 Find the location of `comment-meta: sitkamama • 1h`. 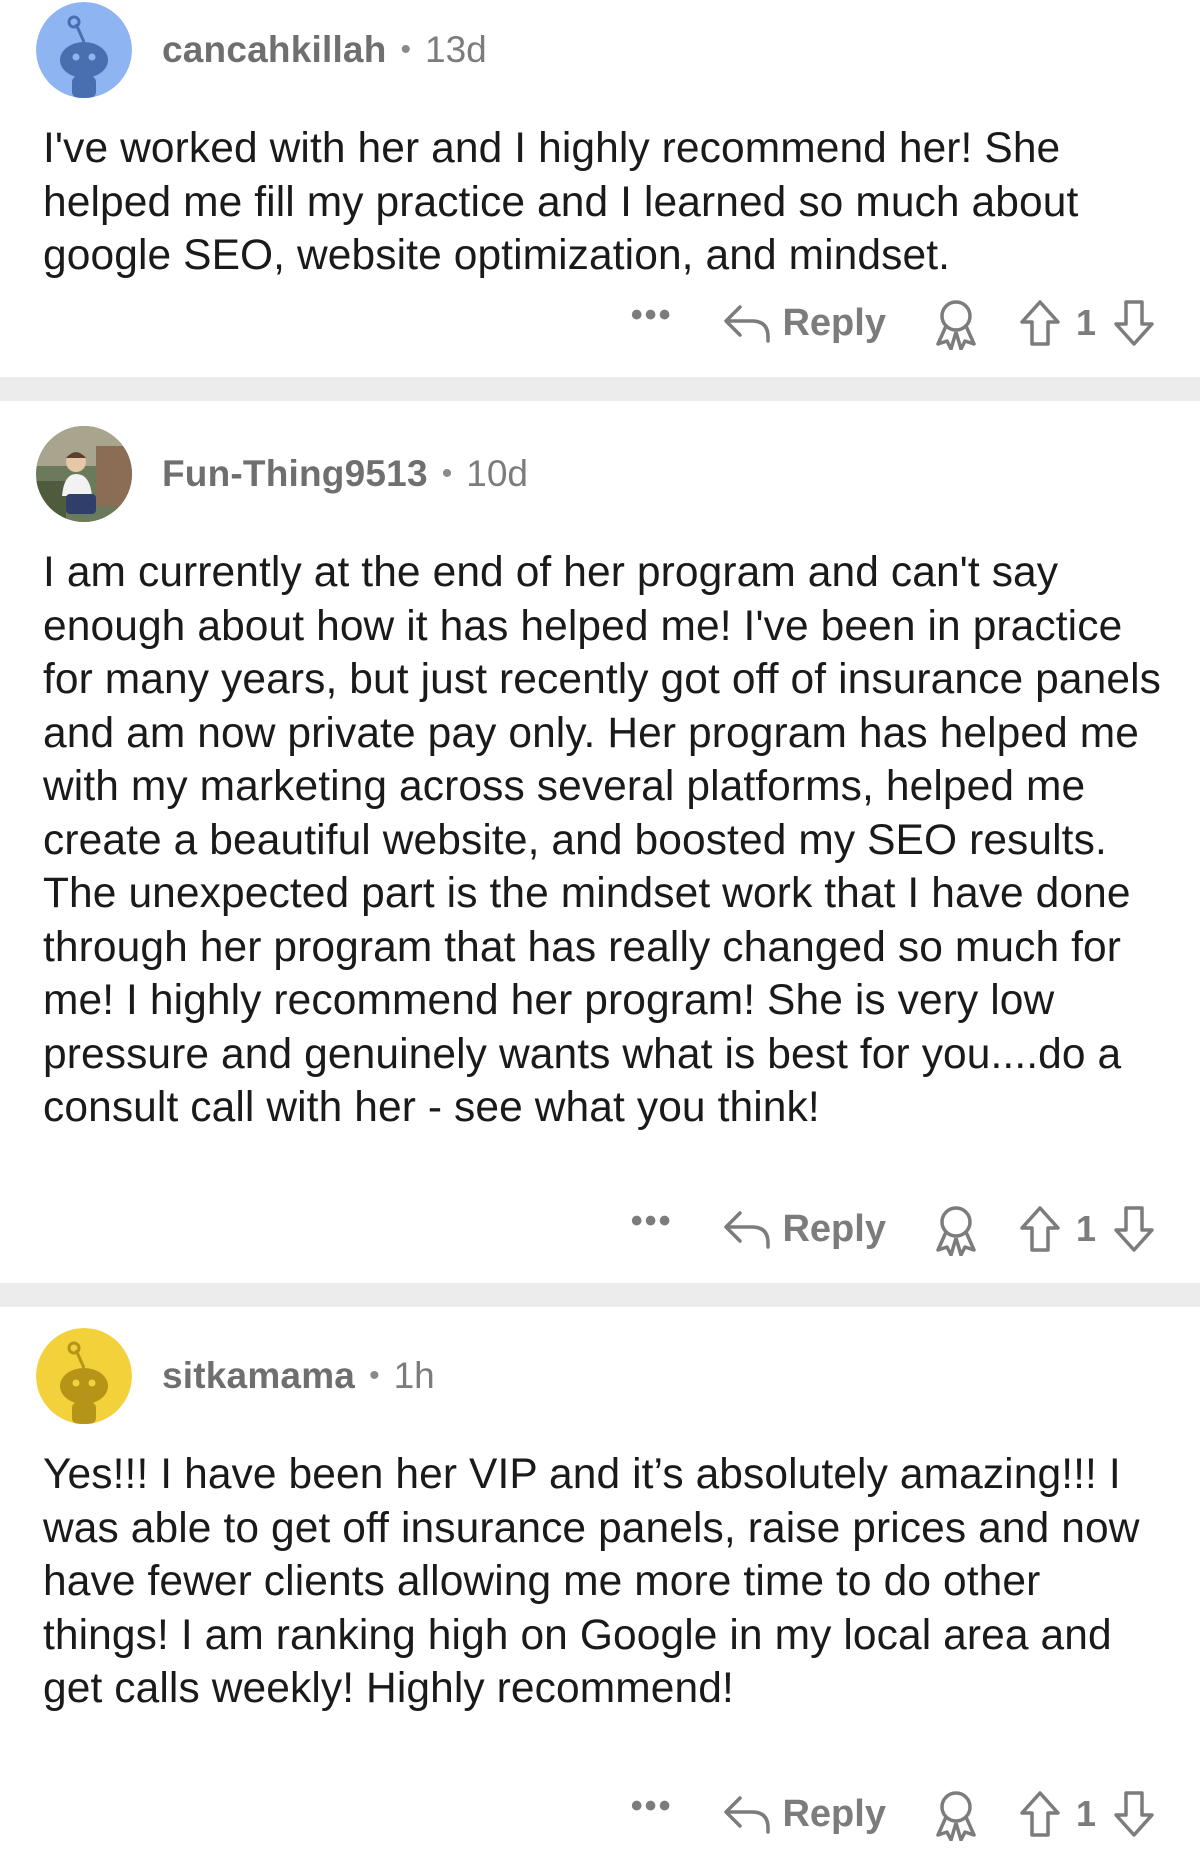

comment-meta: sitkamama • 1h is located at coordinates (298, 1376).